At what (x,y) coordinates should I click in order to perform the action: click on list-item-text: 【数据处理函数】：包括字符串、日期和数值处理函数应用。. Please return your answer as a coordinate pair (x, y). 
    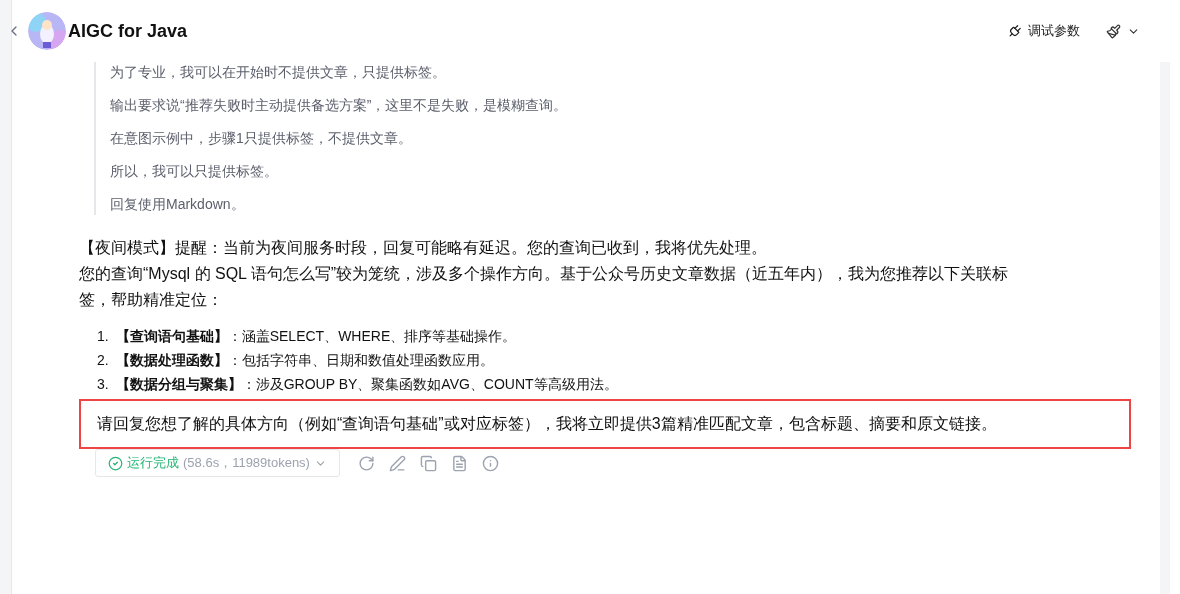
    Looking at the image, I should click on (304, 360).